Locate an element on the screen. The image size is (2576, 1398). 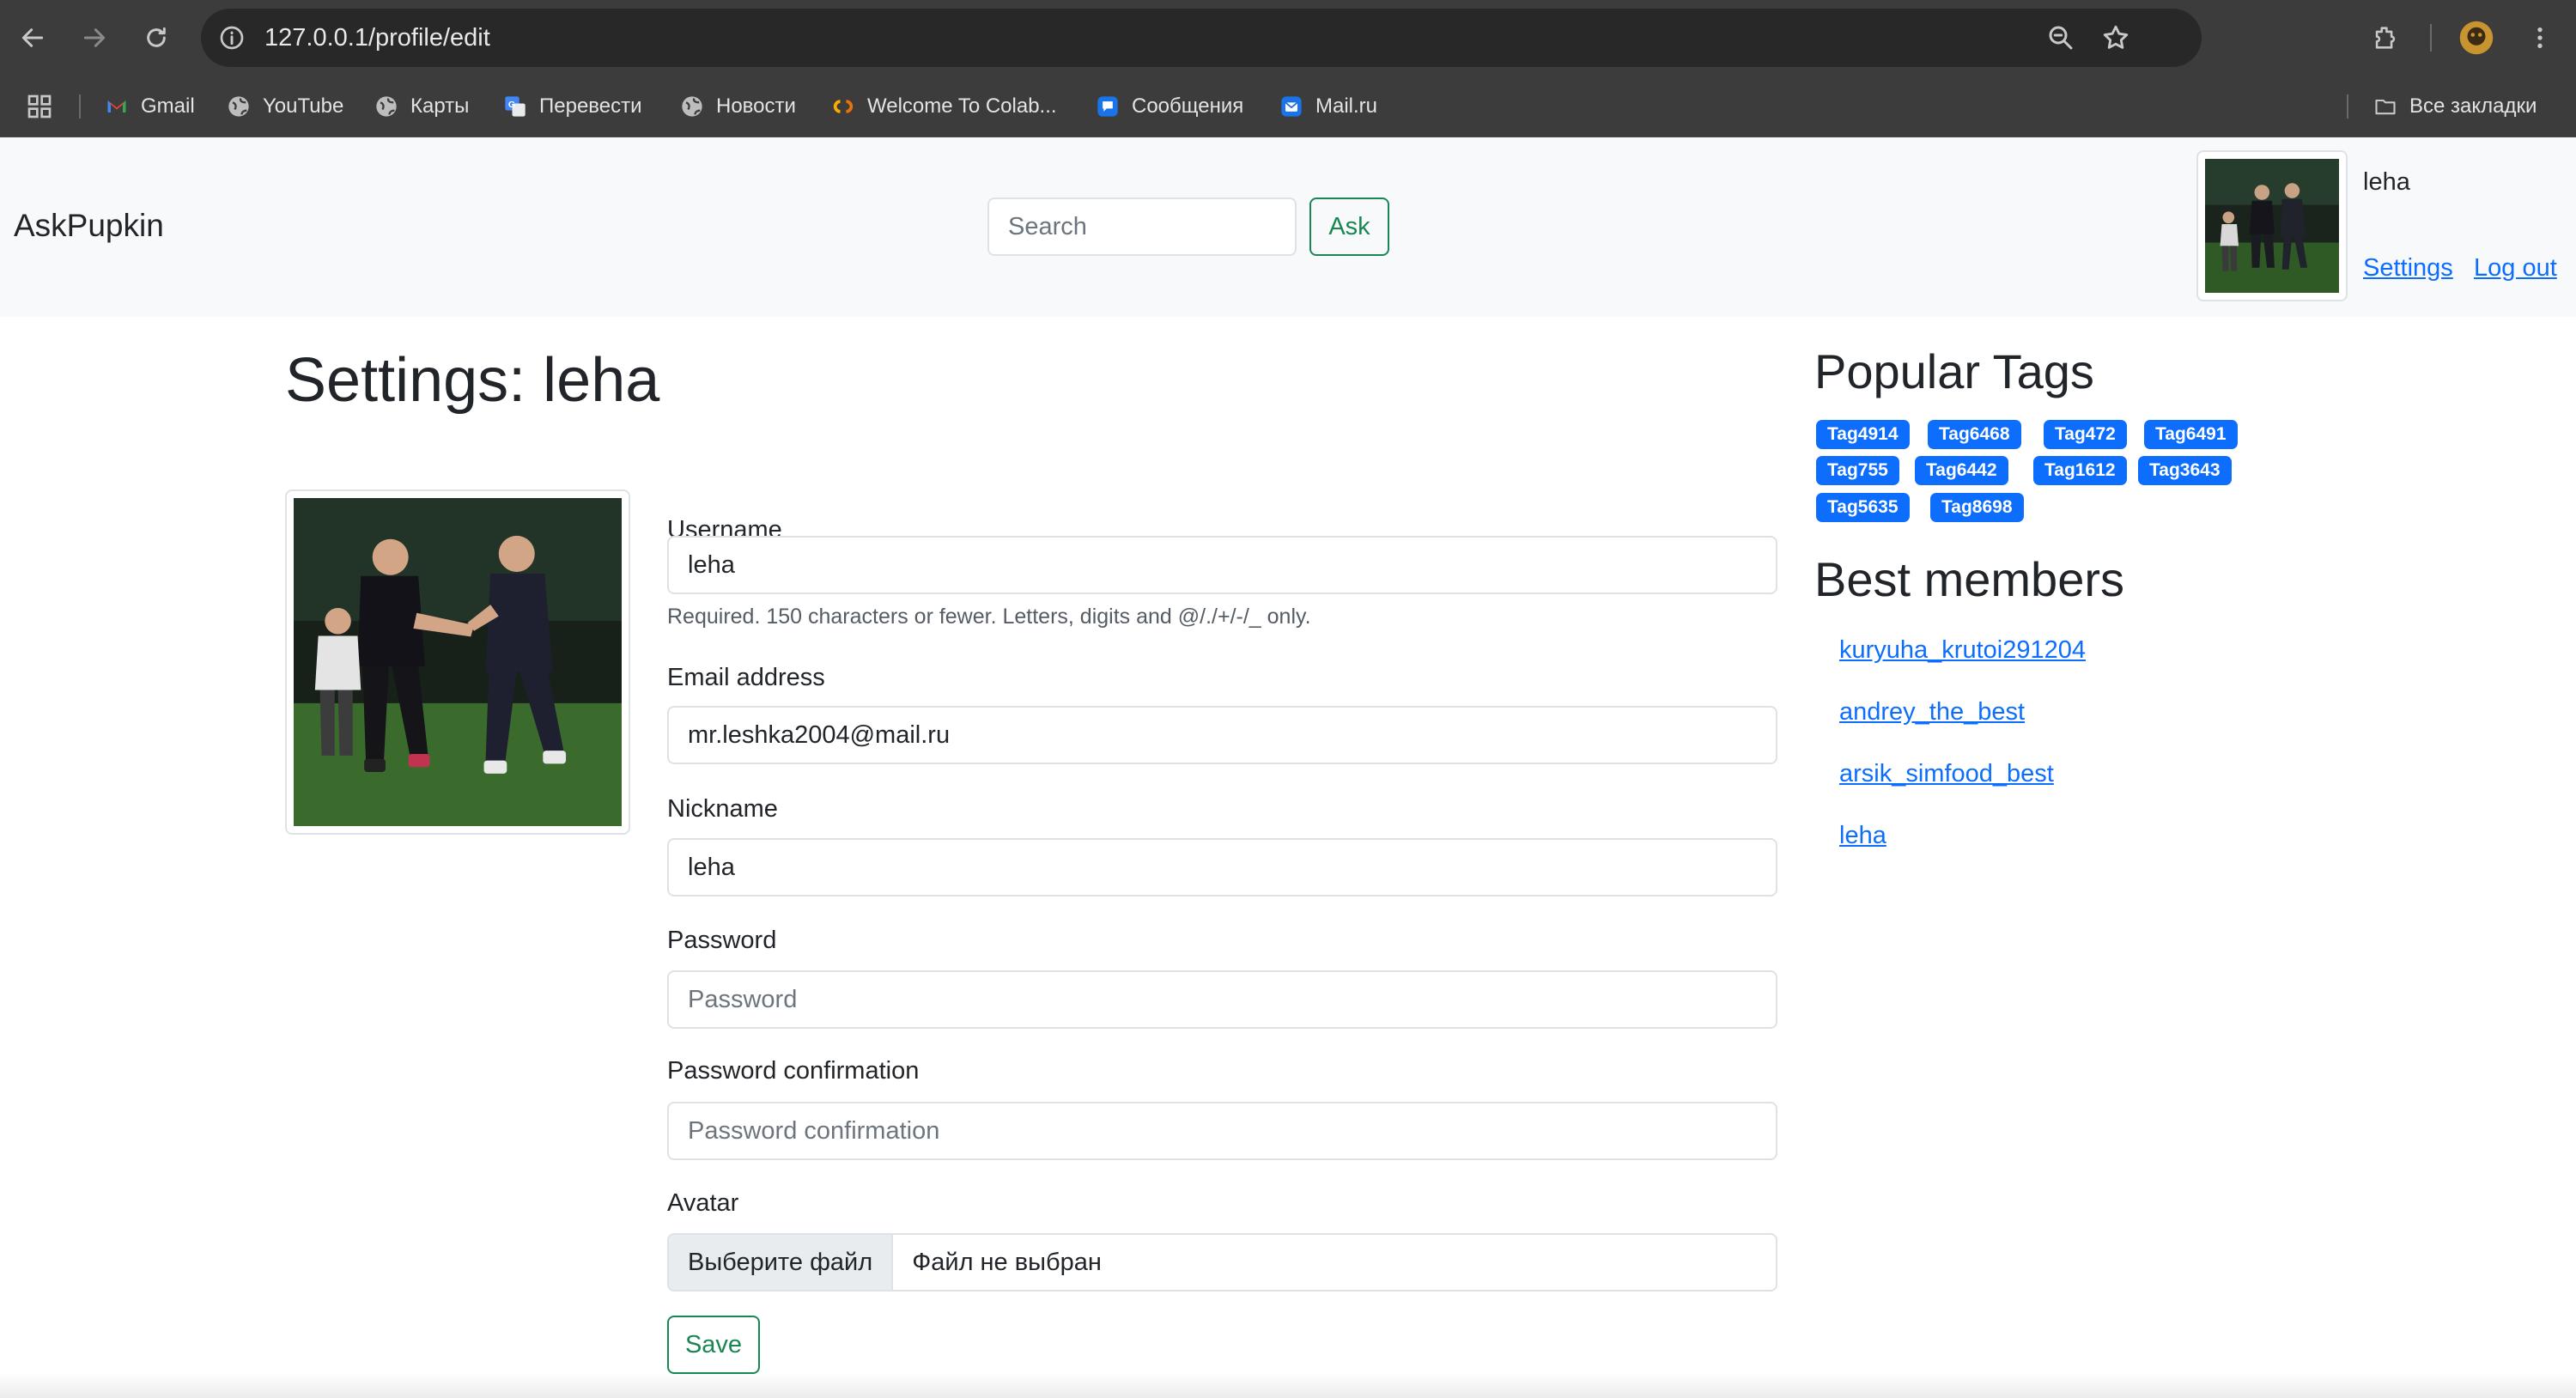
url-text: 127.0.0.1/profile/edit is located at coordinates (377, 38).